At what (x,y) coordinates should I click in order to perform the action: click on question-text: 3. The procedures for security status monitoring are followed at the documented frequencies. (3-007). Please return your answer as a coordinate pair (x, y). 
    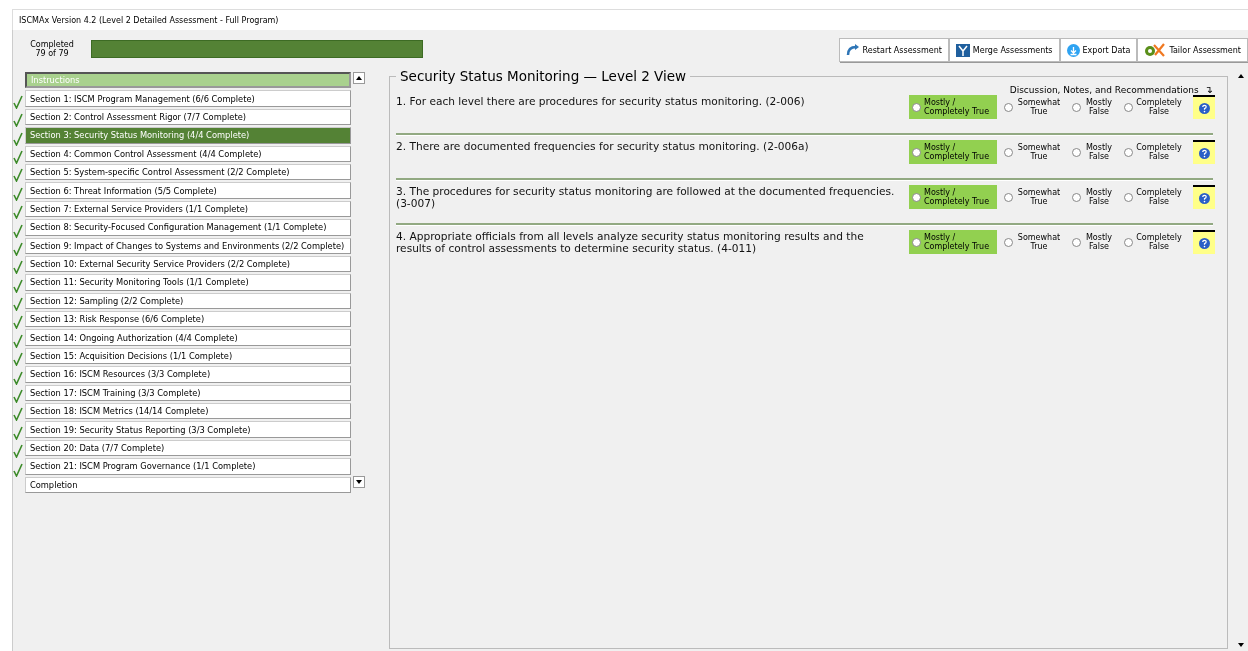
    Looking at the image, I should click on (646, 197).